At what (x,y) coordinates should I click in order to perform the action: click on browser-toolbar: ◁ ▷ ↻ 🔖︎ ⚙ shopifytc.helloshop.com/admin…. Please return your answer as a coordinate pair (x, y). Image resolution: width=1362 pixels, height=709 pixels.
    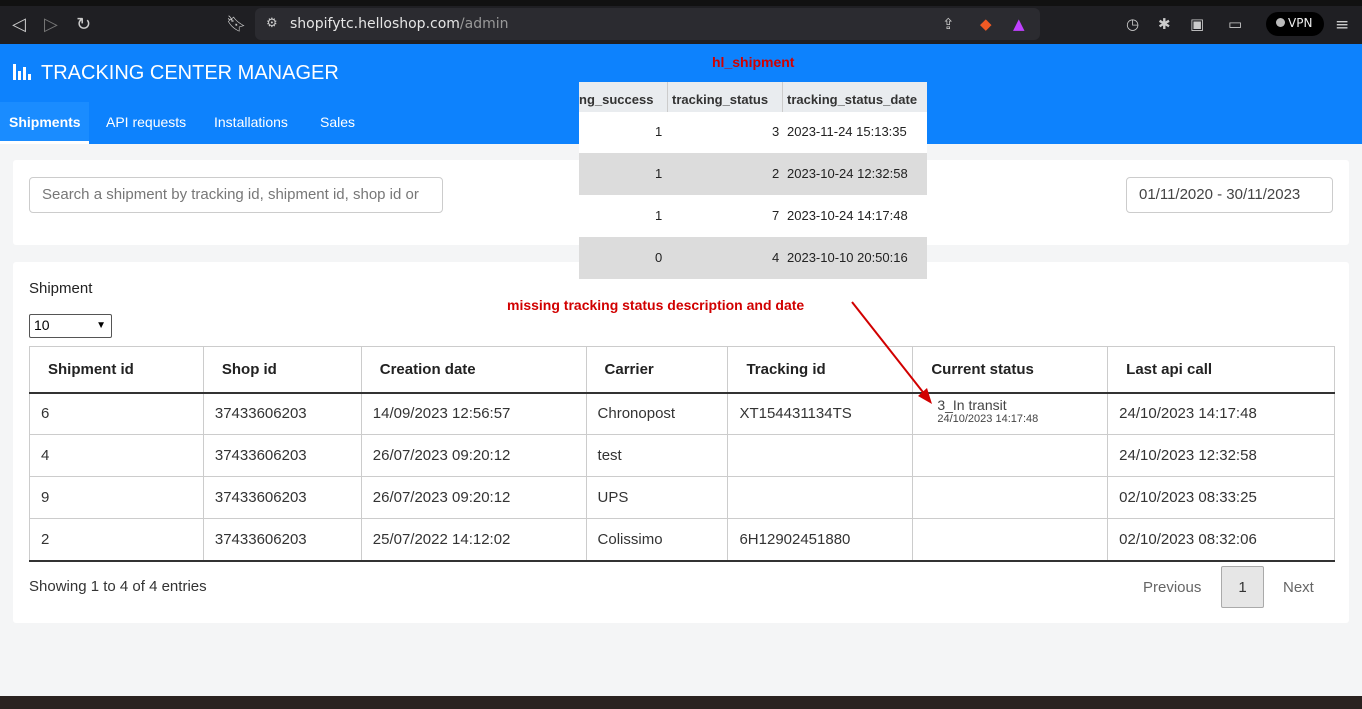
    Looking at the image, I should click on (681, 22).